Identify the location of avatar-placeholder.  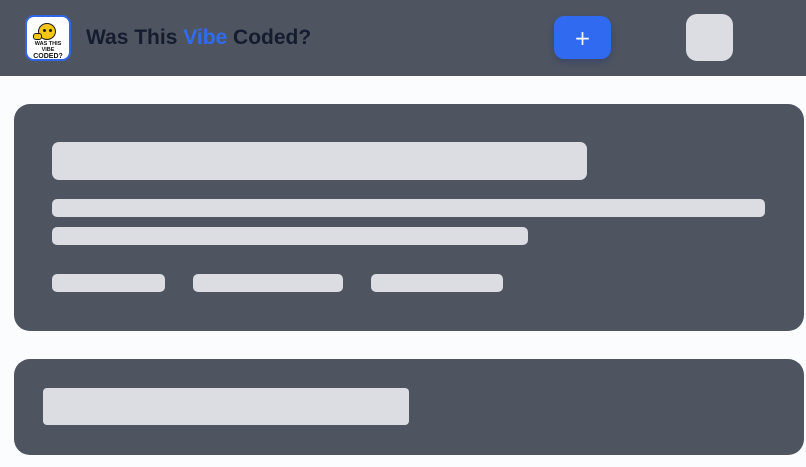
(709, 37).